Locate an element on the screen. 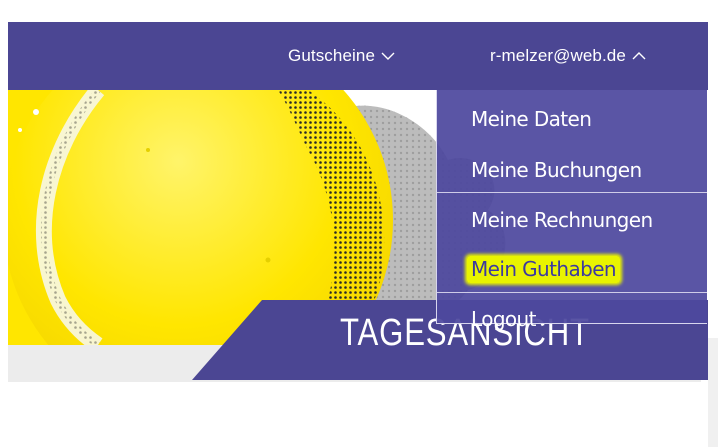  vouchers-label: Gutscheine is located at coordinates (331, 55).